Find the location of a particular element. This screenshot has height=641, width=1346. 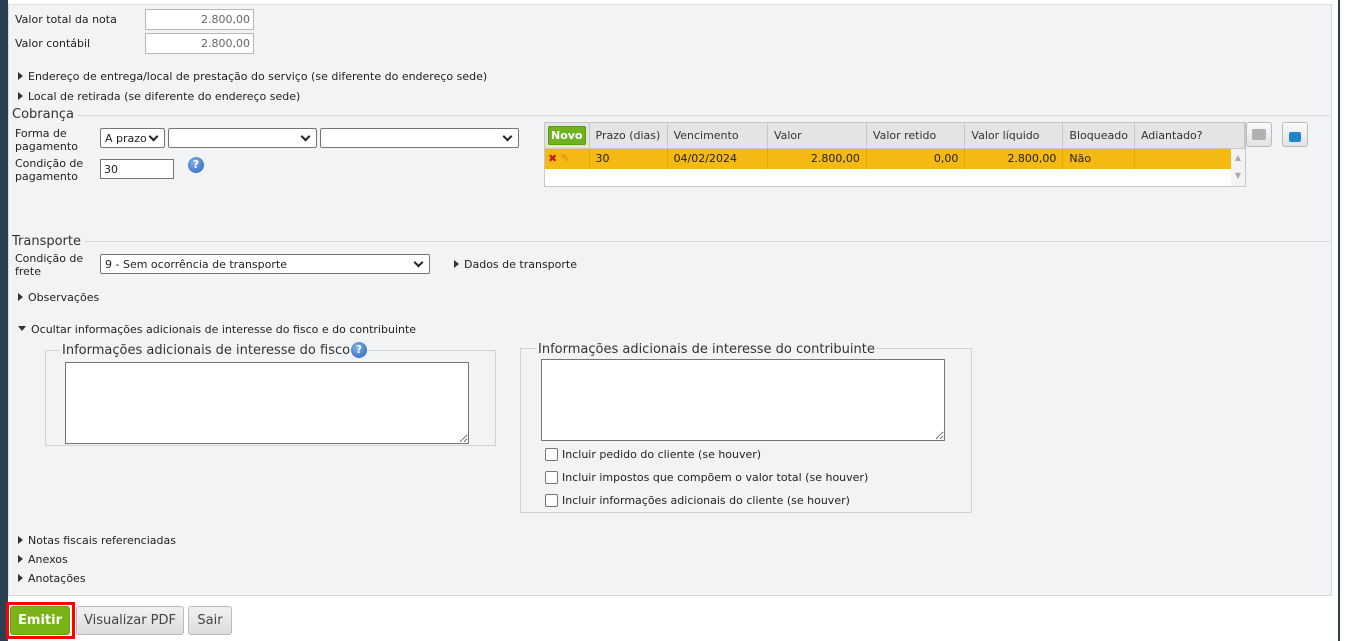

select-value: 9 - Sem ocorrência de transporte is located at coordinates (196, 264).